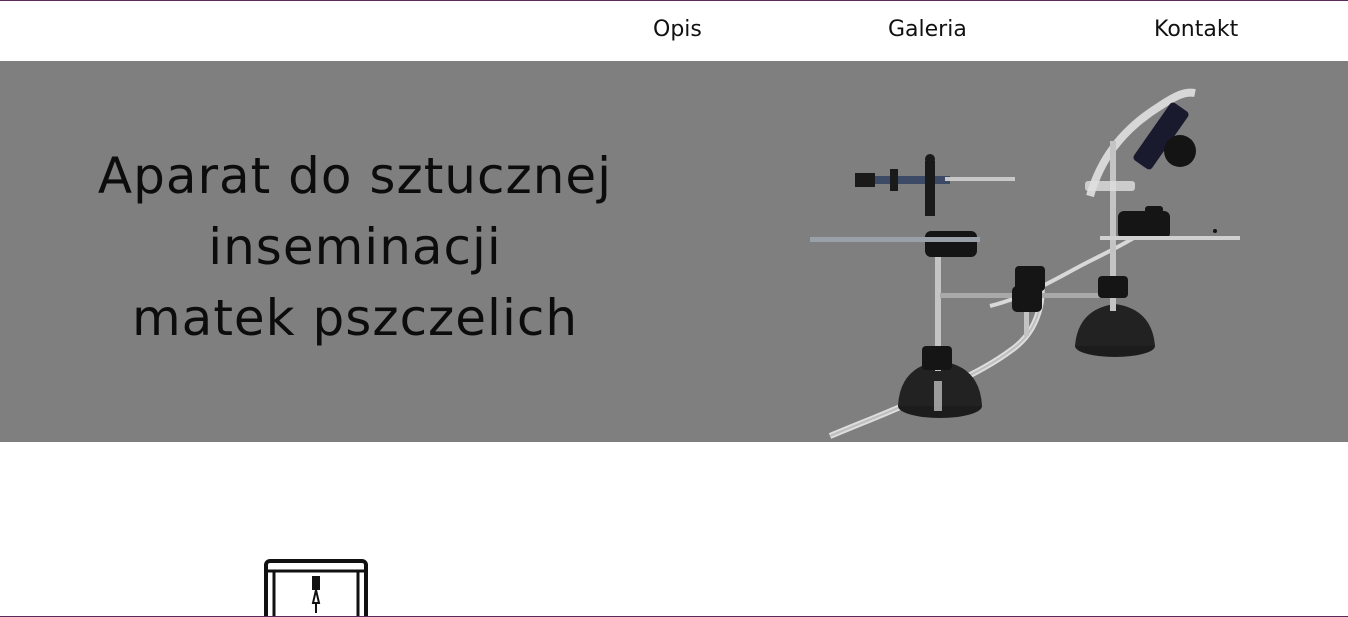 This screenshot has width=1348, height=617. What do you see at coordinates (355, 176) in the screenshot?
I see `hero-title-line: Aparat do sztucznej` at bounding box center [355, 176].